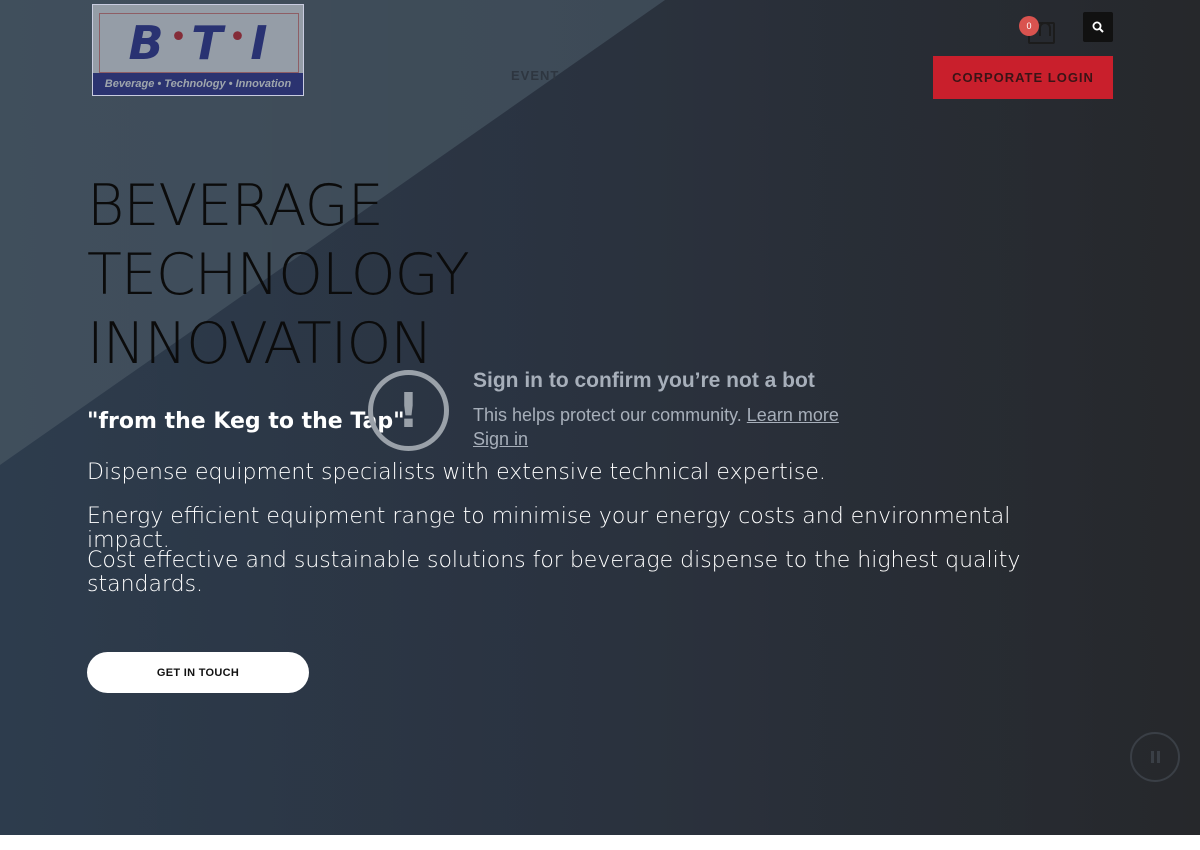 Image resolution: width=1200 pixels, height=850 pixels. Describe the element at coordinates (1023, 77) in the screenshot. I see `corporate-login-button: CORPORATE LOGIN` at that location.